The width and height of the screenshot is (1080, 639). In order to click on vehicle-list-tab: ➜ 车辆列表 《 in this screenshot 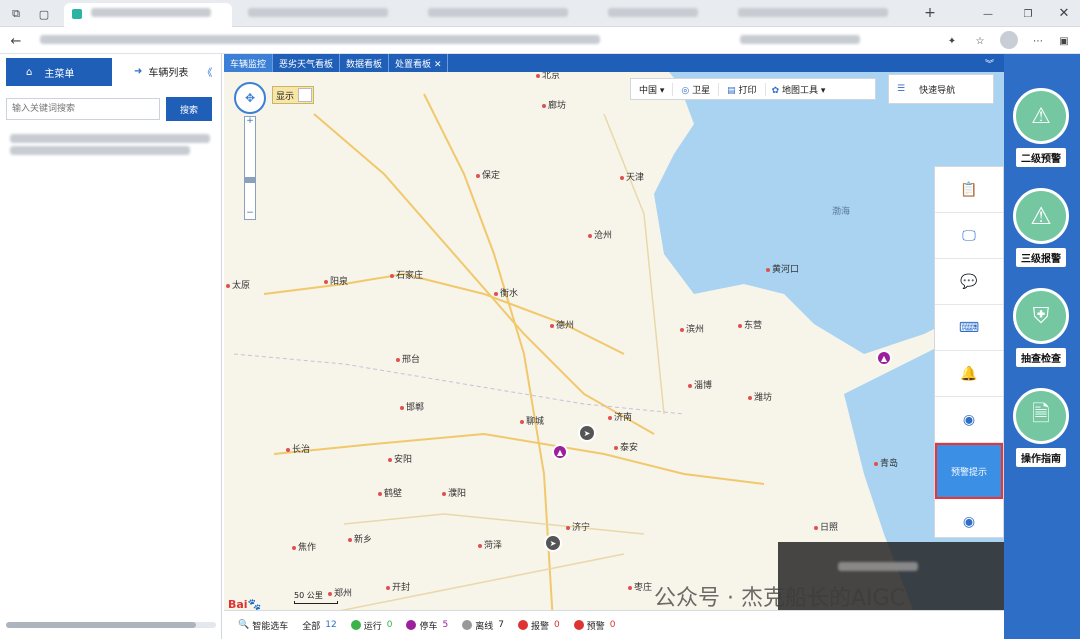, I will do `click(173, 71)`.